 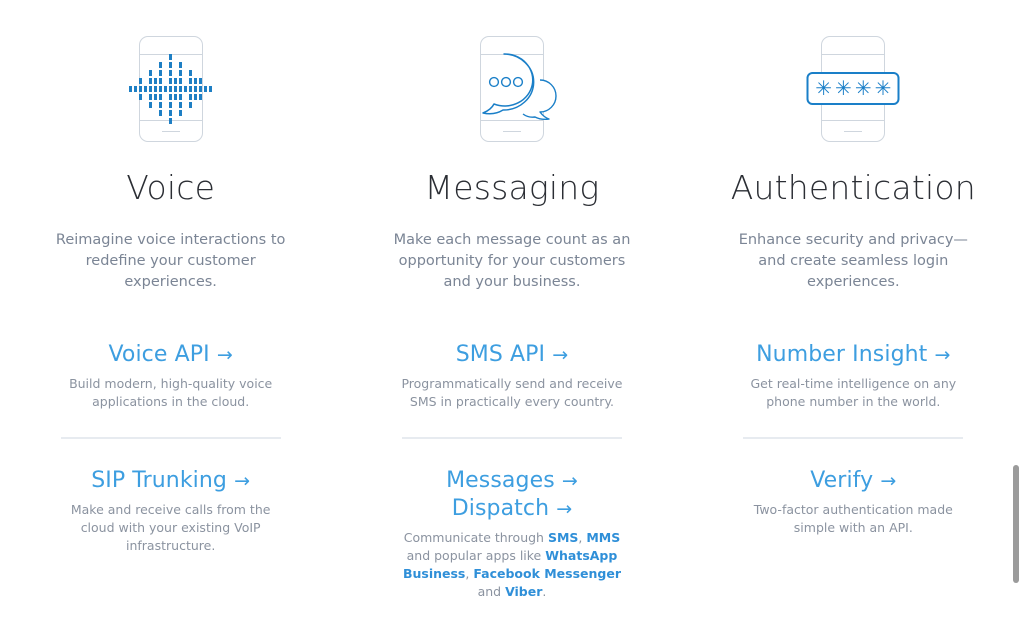 What do you see at coordinates (1015, 317) in the screenshot?
I see `page-scrollbar` at bounding box center [1015, 317].